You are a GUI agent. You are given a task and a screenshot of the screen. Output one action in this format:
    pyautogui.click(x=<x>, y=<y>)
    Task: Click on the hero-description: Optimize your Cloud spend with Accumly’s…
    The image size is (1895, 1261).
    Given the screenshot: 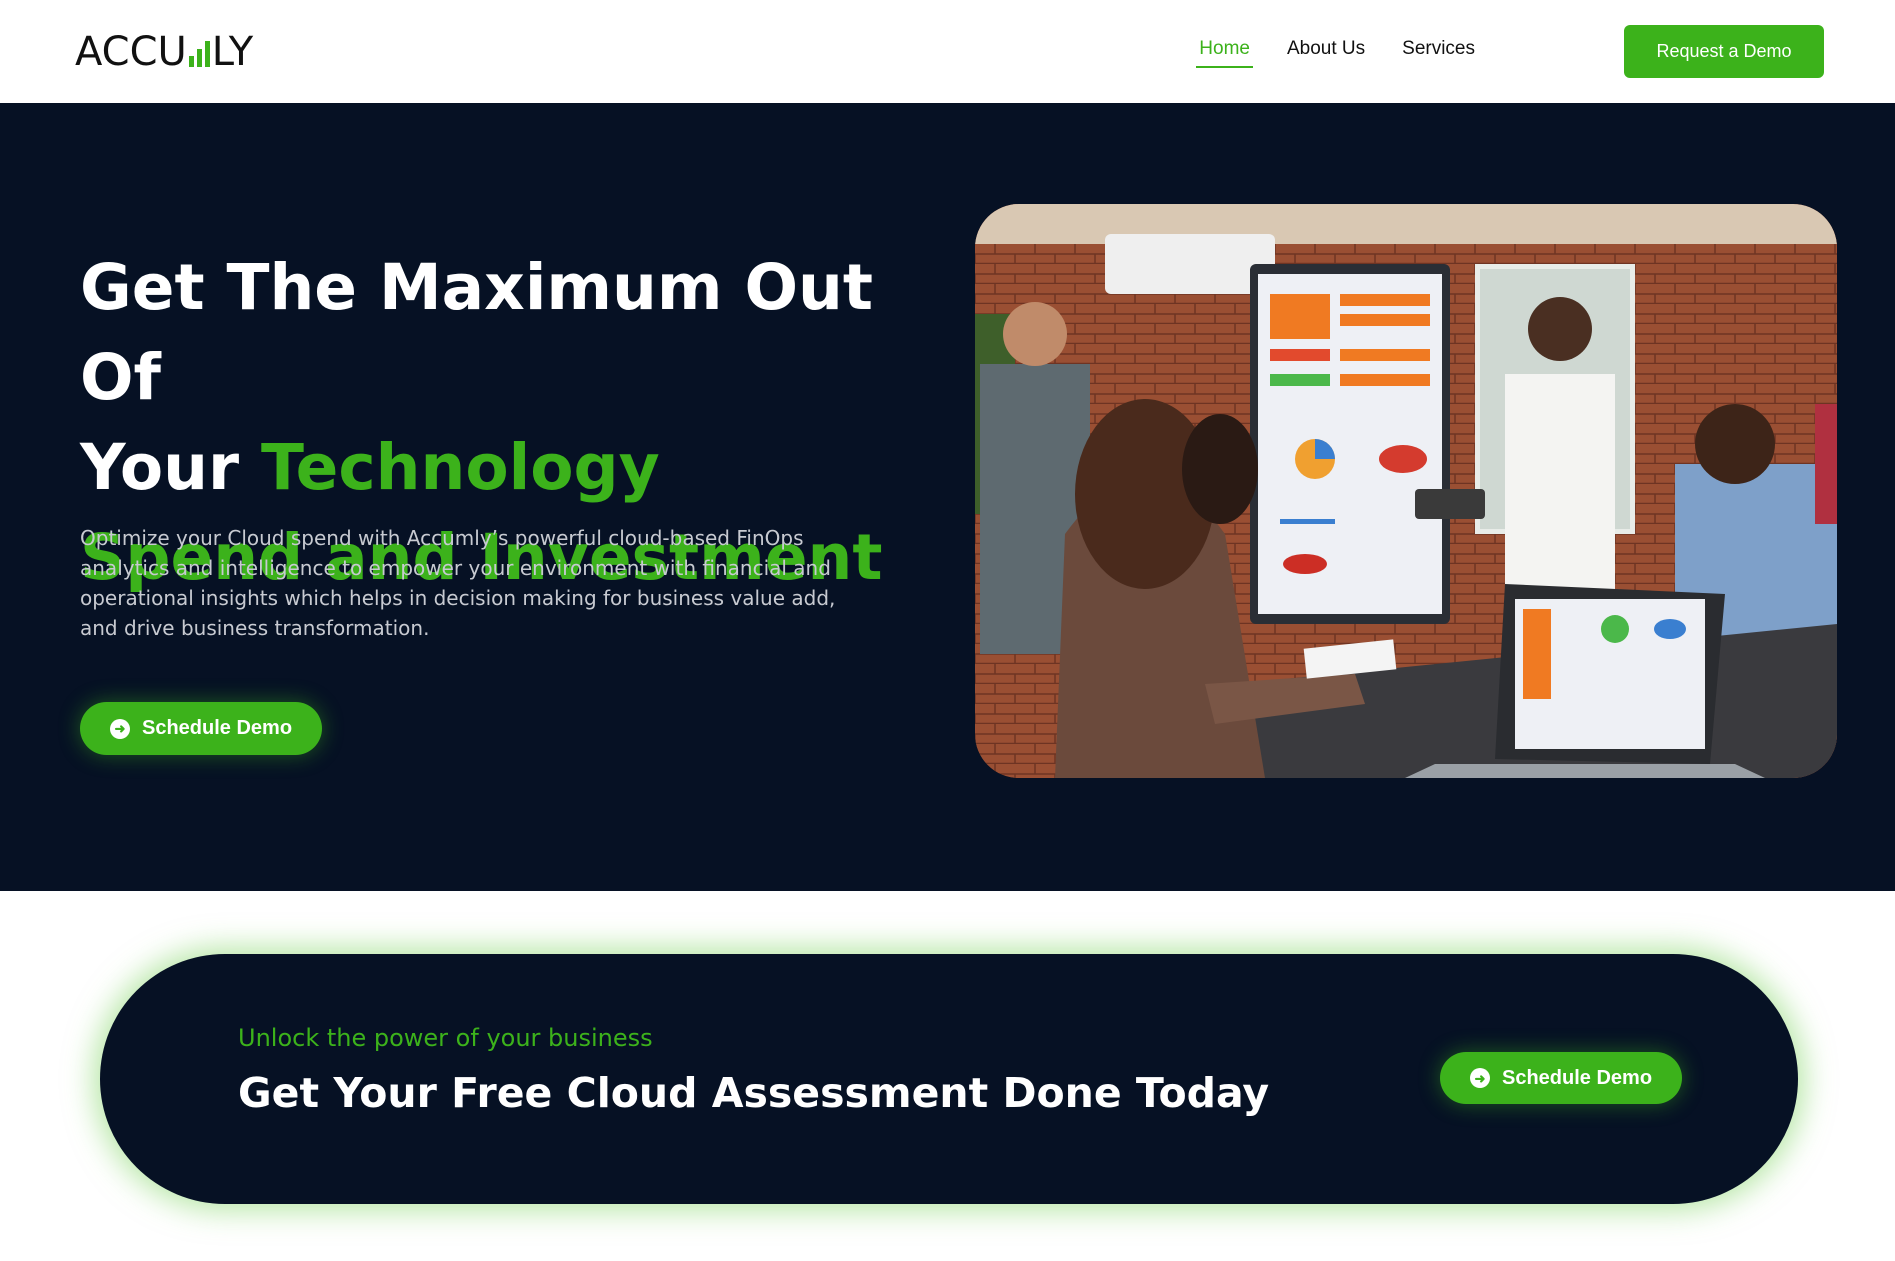 What is the action you would take?
    pyautogui.click(x=458, y=583)
    